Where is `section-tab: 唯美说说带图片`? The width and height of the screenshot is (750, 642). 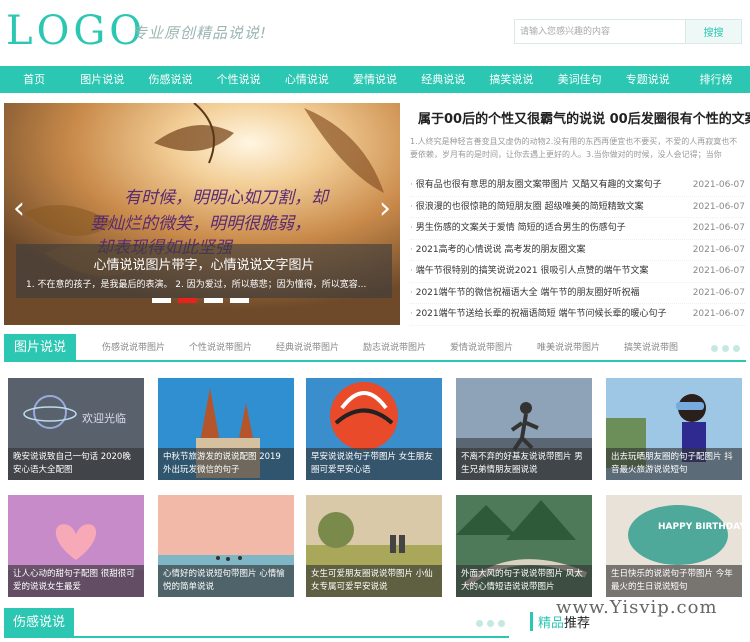 section-tab: 唯美说说带图片 is located at coordinates (580, 348).